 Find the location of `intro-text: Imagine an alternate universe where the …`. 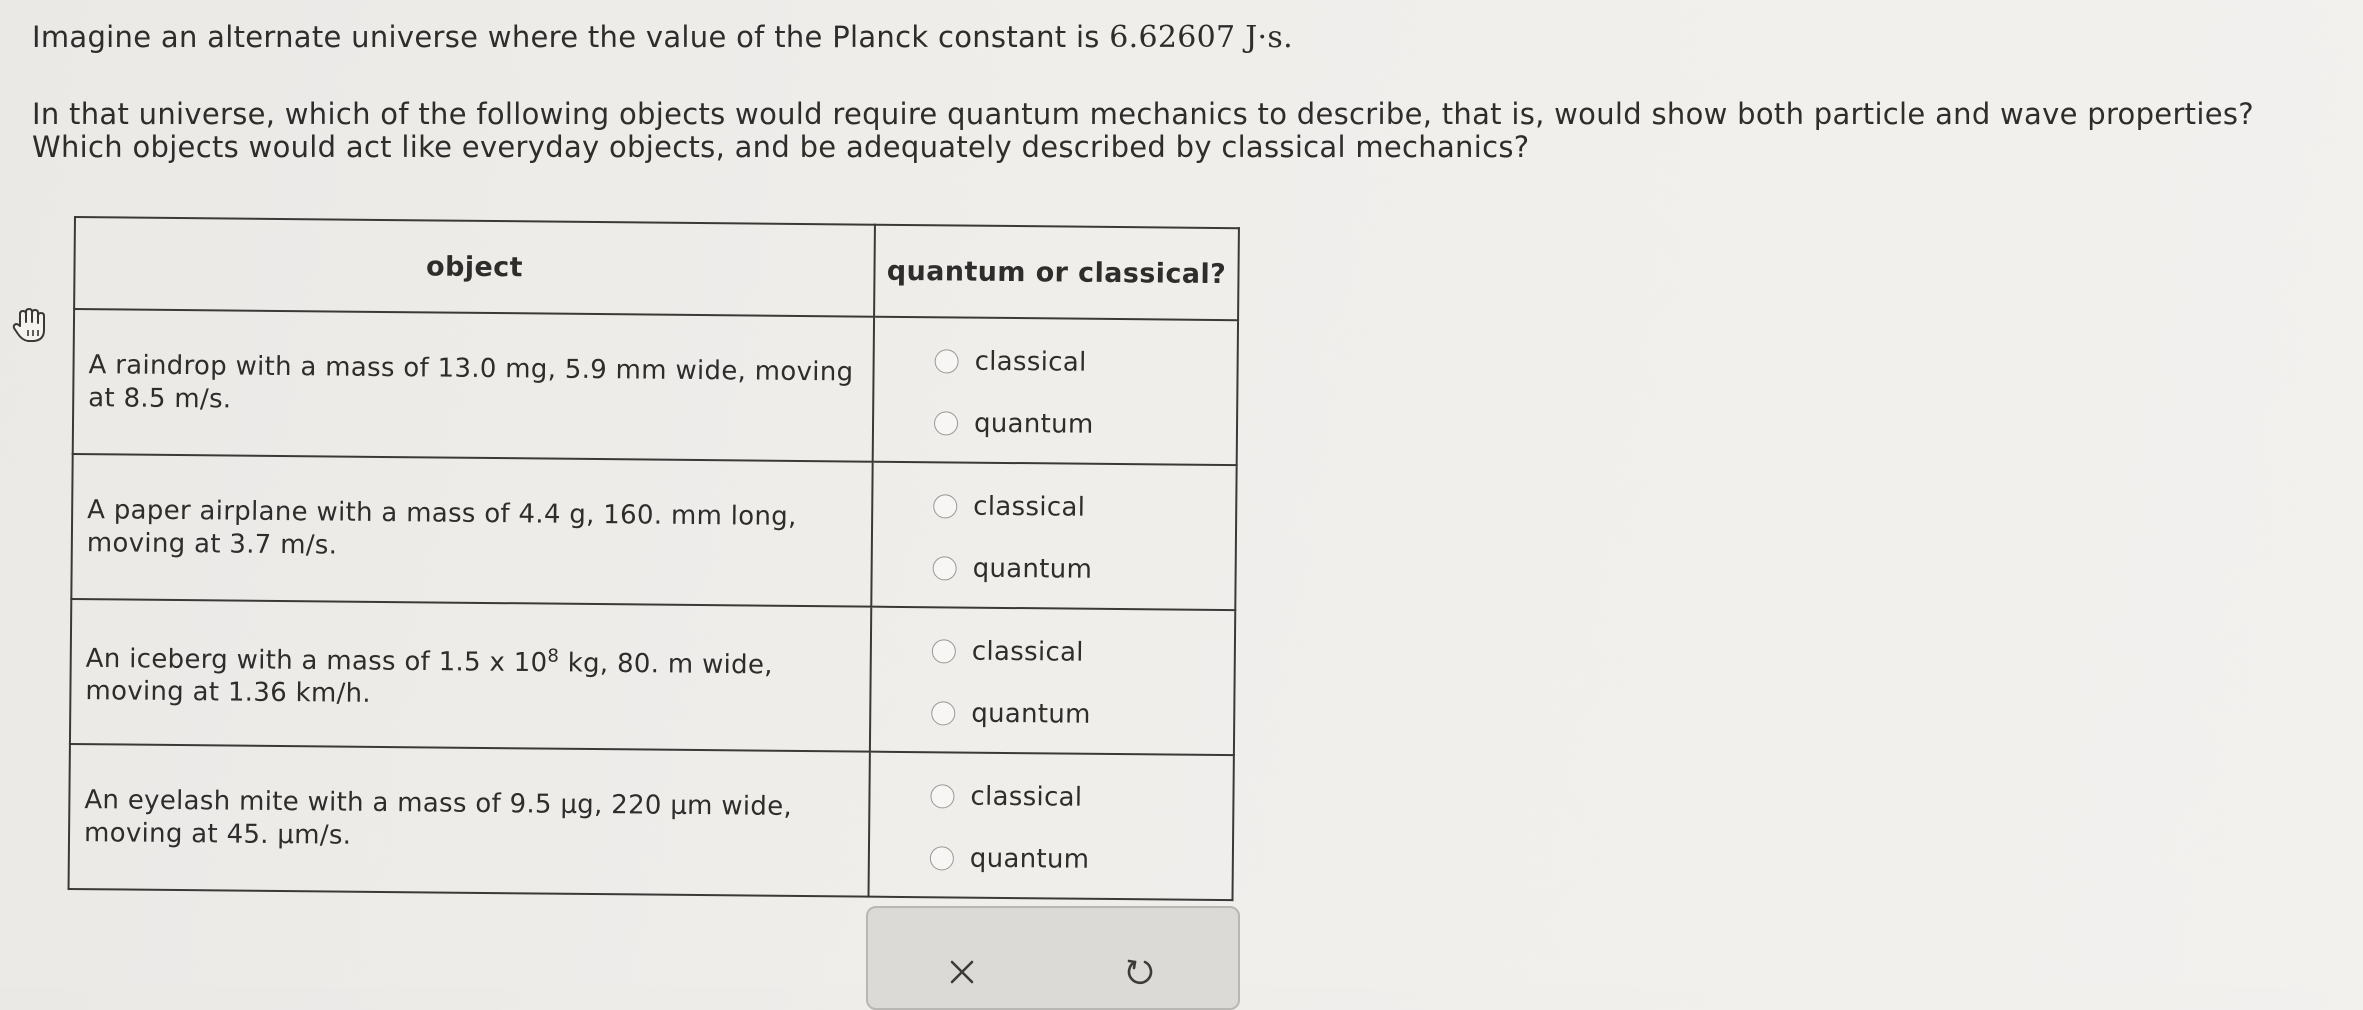

intro-text: Imagine an alternate universe where the … is located at coordinates (662, 37).